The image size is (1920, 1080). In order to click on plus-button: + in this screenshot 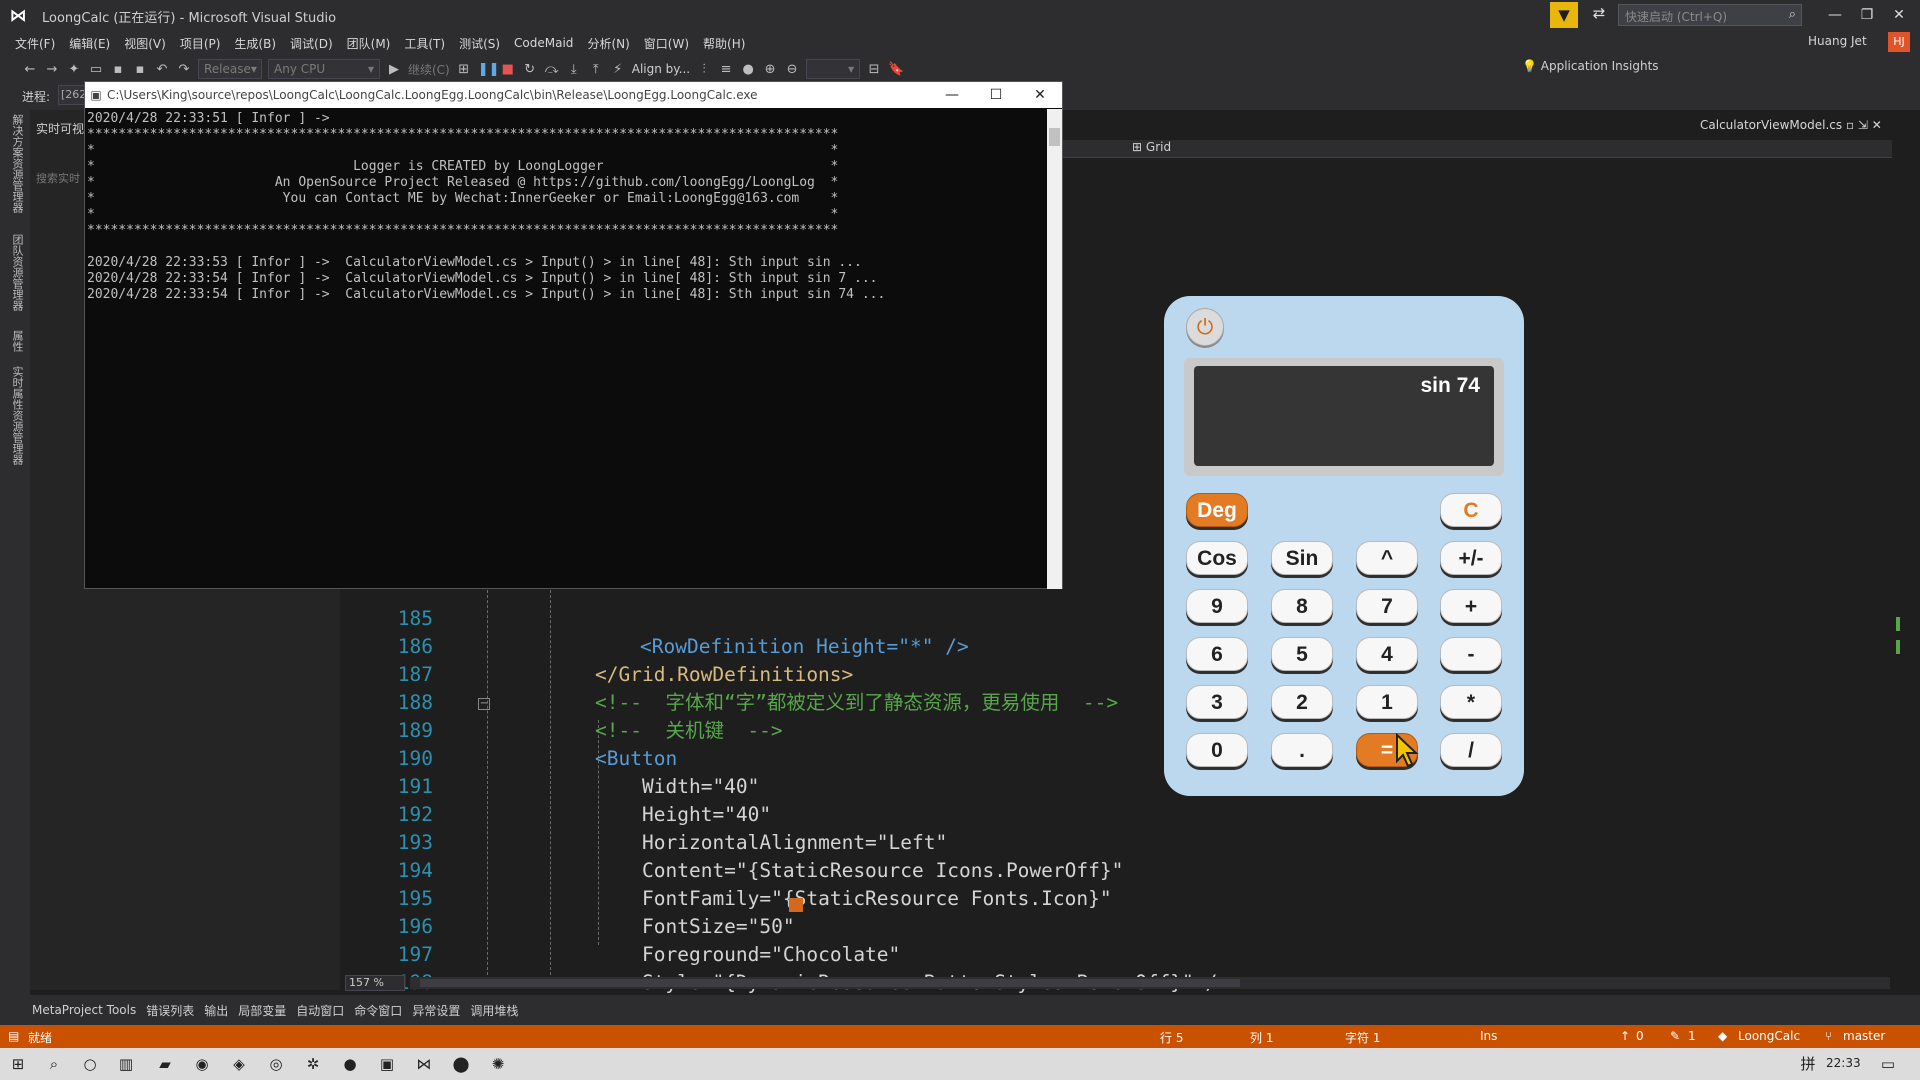, I will do `click(1471, 606)`.